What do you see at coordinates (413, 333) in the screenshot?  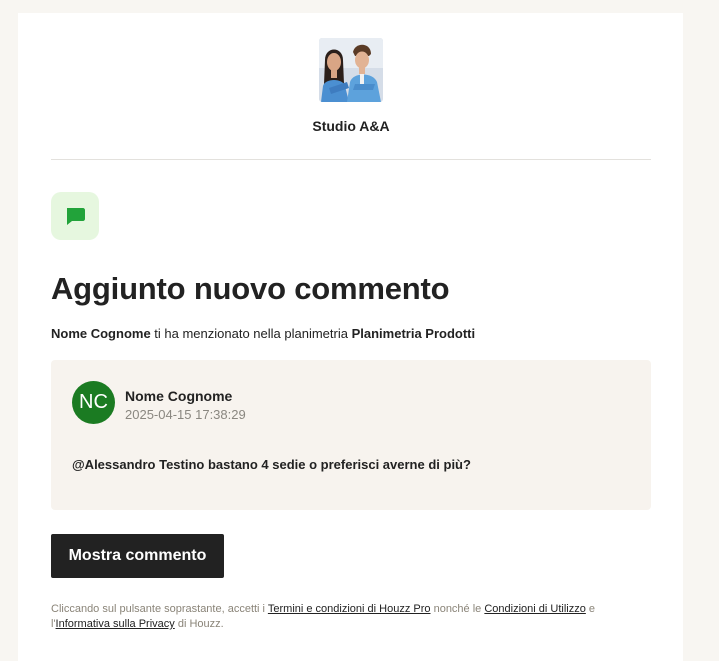 I see `floorplan-name: Planimetria Prodotti` at bounding box center [413, 333].